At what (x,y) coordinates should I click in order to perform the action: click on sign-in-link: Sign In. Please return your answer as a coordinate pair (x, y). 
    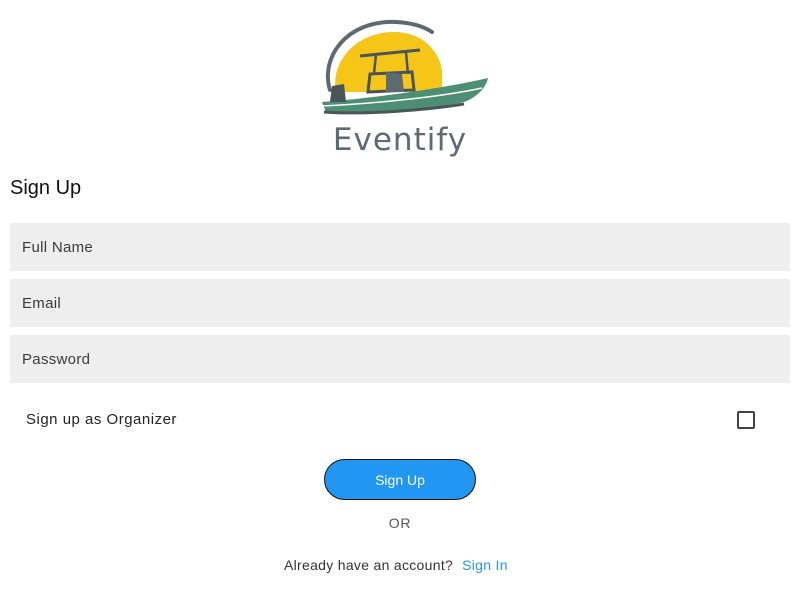
    Looking at the image, I should click on (485, 565).